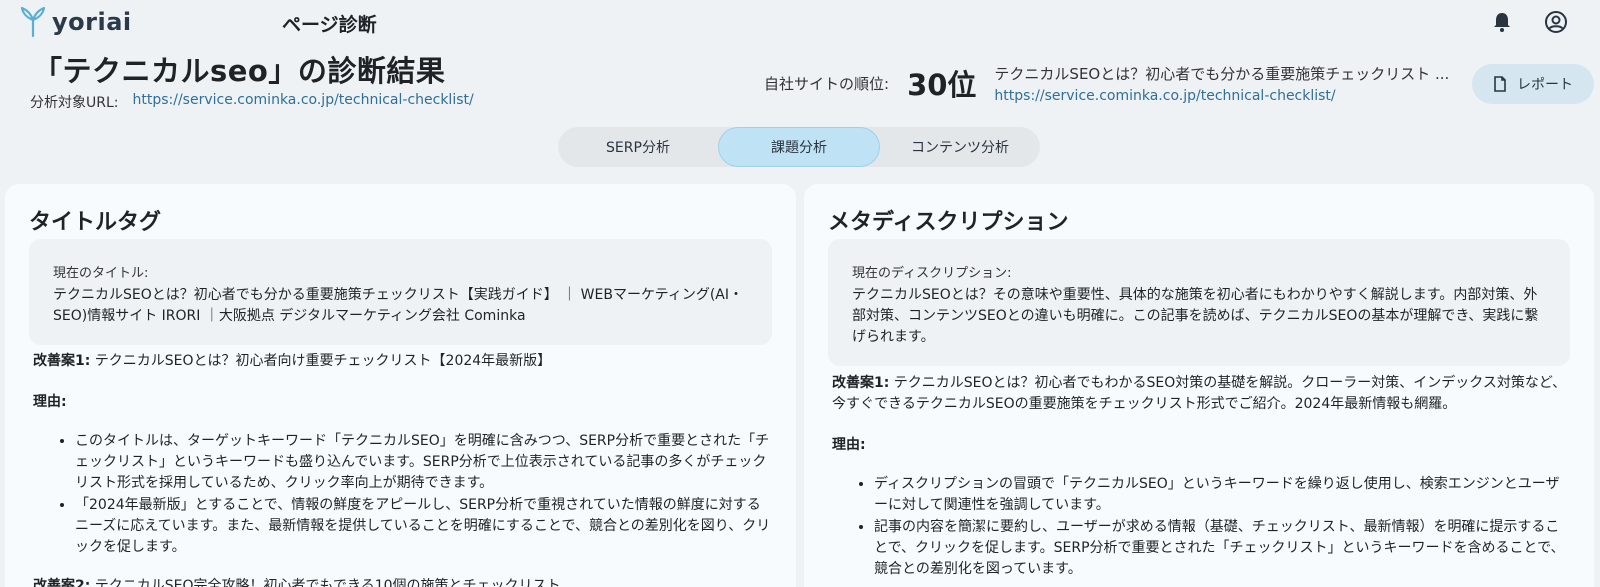 The height and width of the screenshot is (587, 1600). What do you see at coordinates (74, 103) in the screenshot?
I see `target-url-label: 分析対象URL:` at bounding box center [74, 103].